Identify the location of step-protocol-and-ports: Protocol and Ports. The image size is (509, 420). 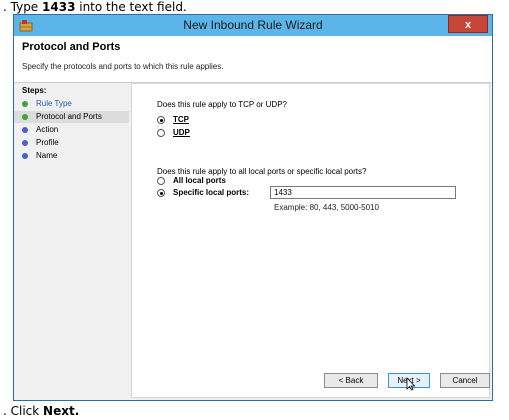
(71, 117).